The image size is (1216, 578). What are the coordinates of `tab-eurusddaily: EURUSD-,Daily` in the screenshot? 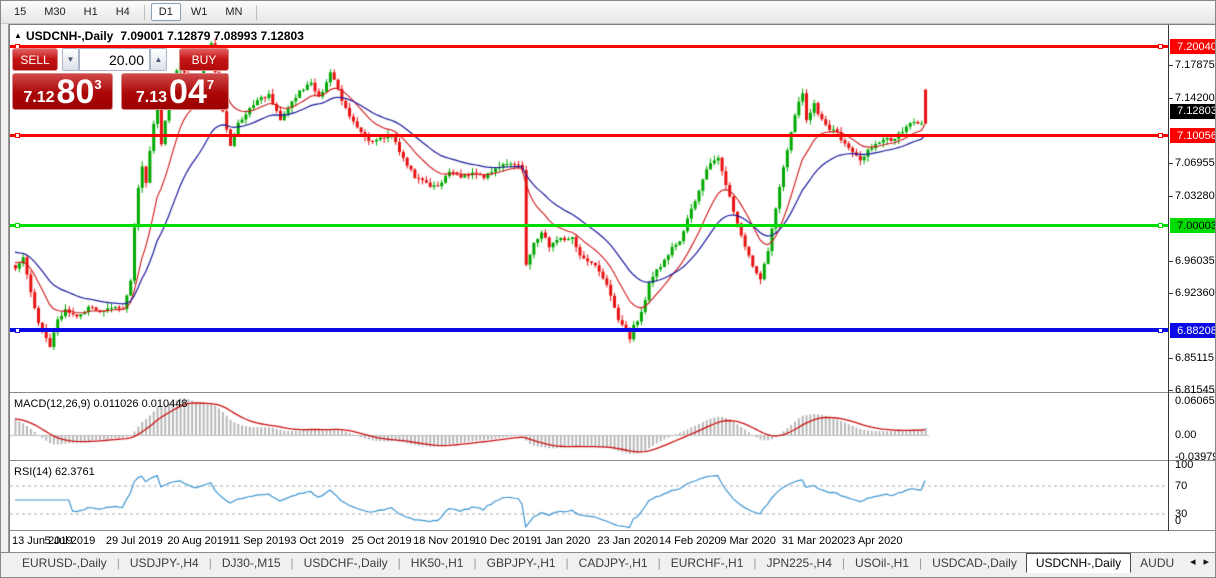 It's located at (64, 563).